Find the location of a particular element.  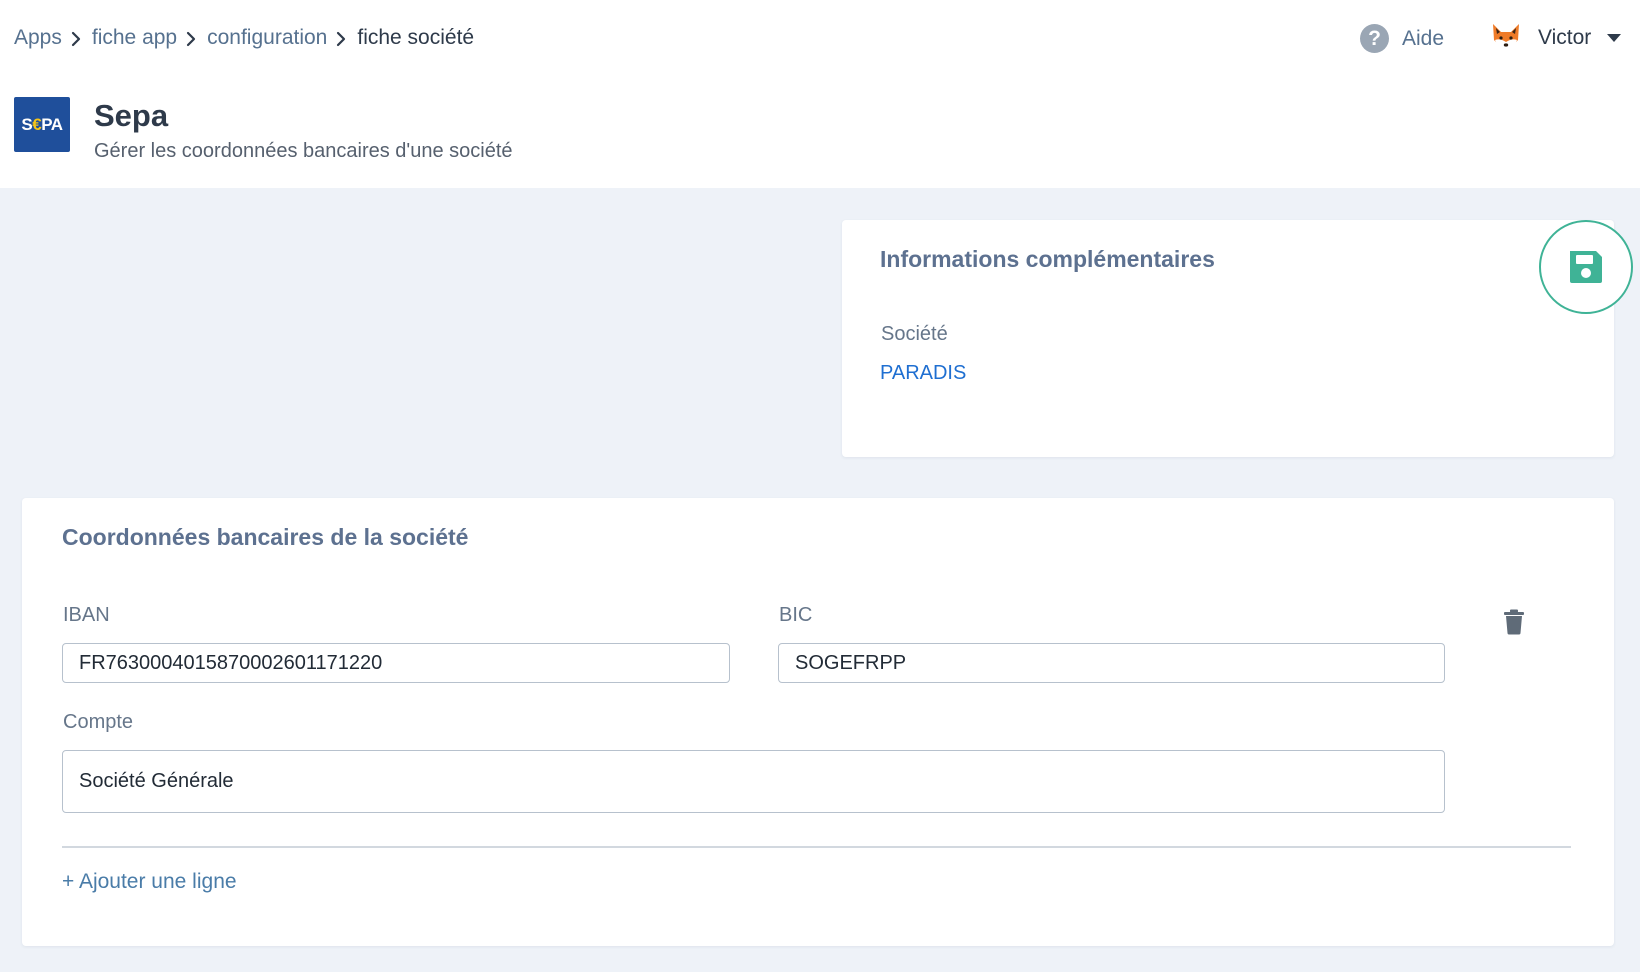

help-label: Aide is located at coordinates (1423, 38).